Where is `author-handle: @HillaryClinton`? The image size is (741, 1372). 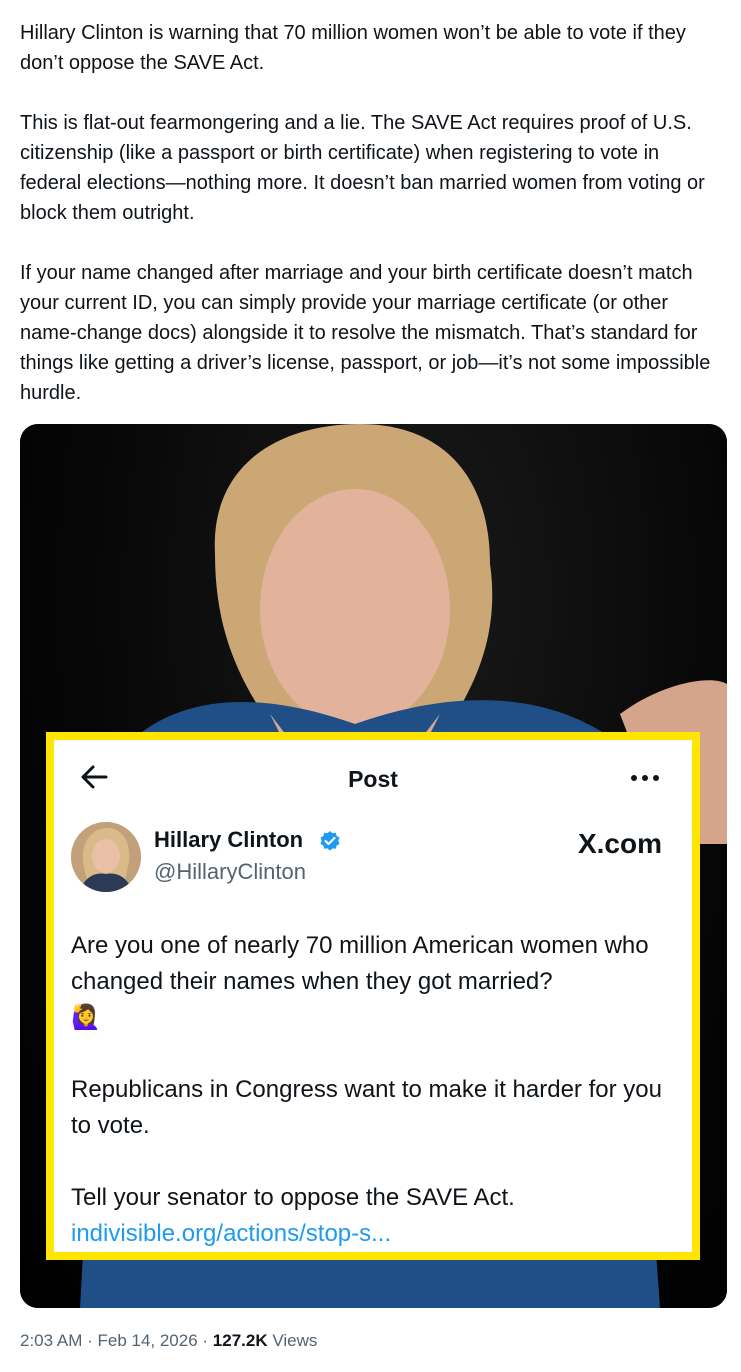 author-handle: @HillaryClinton is located at coordinates (230, 871).